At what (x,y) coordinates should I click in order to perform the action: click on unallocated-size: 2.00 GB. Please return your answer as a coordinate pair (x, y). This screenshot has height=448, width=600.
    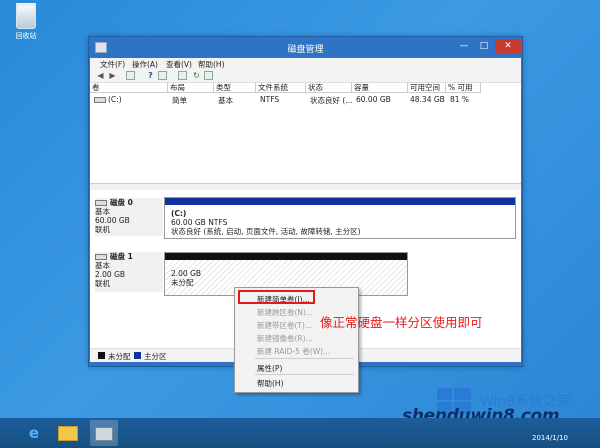
    Looking at the image, I should click on (186, 273).